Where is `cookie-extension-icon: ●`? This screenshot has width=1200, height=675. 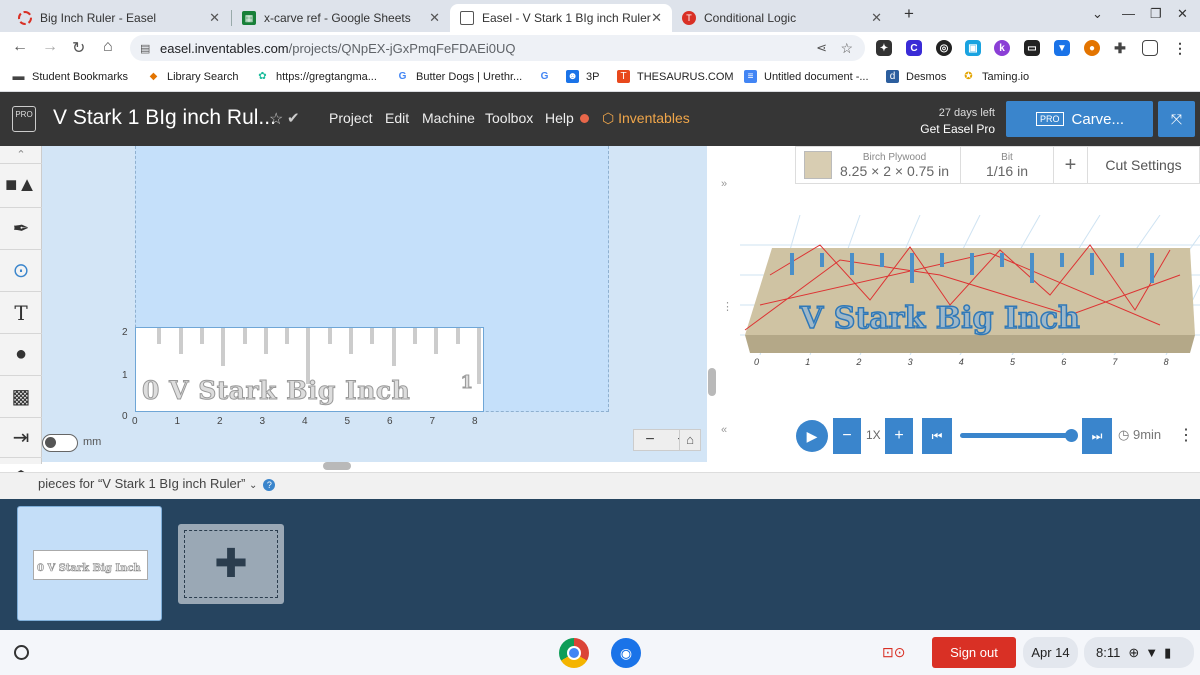 cookie-extension-icon: ● is located at coordinates (1092, 48).